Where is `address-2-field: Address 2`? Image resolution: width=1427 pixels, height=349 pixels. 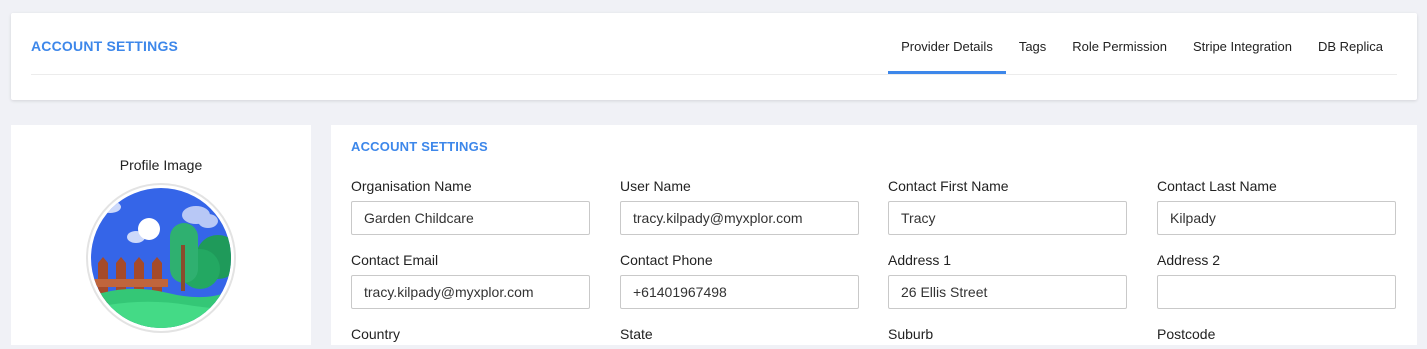 address-2-field: Address 2 is located at coordinates (1276, 280).